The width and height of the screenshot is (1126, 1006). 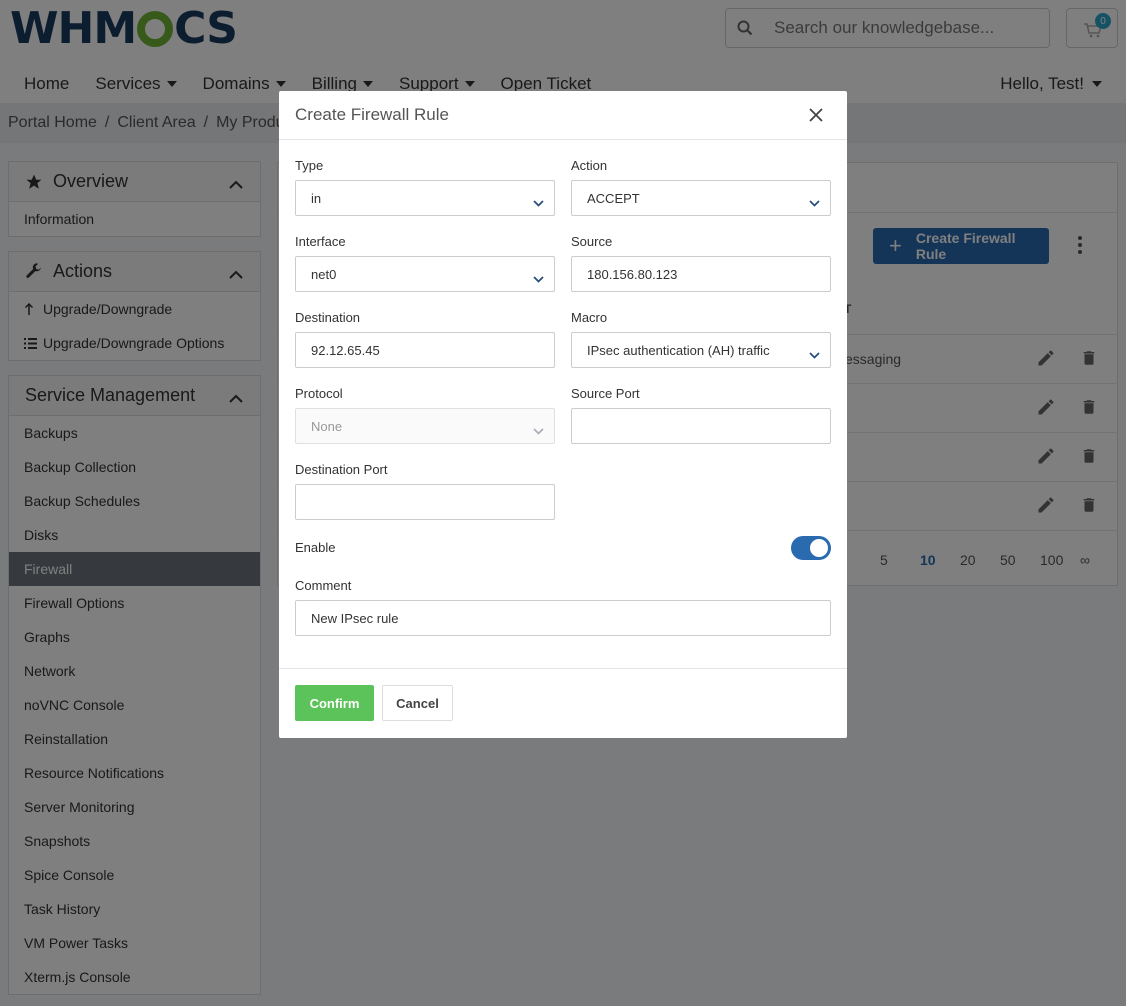 What do you see at coordinates (563, 668) in the screenshot?
I see `modal-footer-divider` at bounding box center [563, 668].